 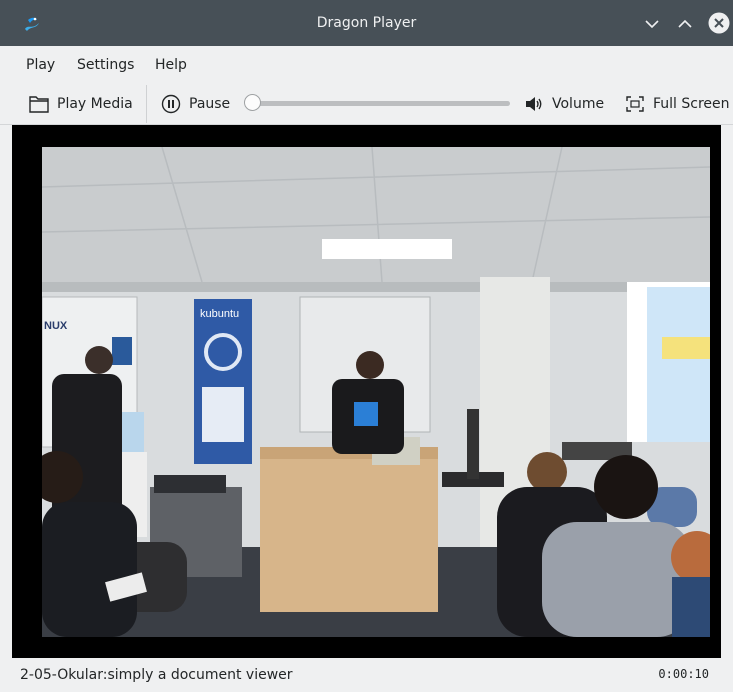 I want to click on fullscreen-icon, so click(x=635, y=103).